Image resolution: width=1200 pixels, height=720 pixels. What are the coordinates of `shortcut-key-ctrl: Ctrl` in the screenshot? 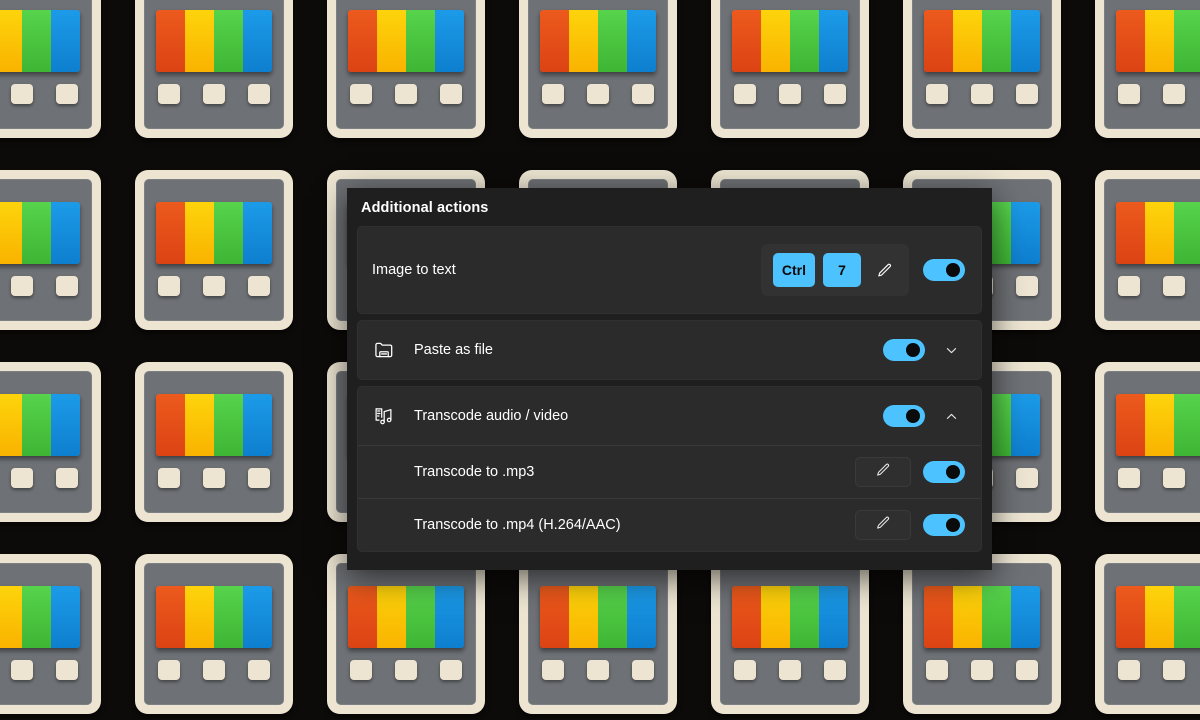 It's located at (793, 270).